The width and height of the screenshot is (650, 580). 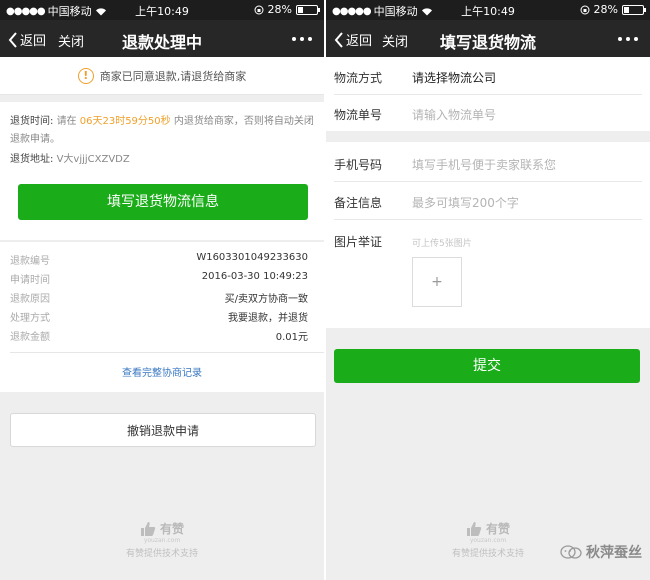 I want to click on logistics-company-select: 请选择物流公司, so click(x=454, y=77).